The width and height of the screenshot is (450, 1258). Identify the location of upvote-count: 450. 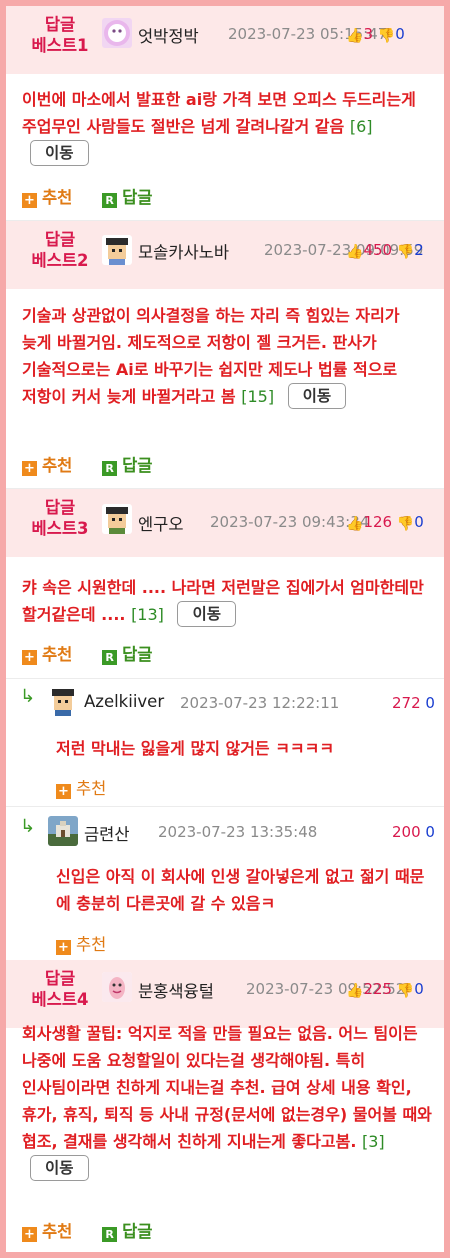
(378, 250).